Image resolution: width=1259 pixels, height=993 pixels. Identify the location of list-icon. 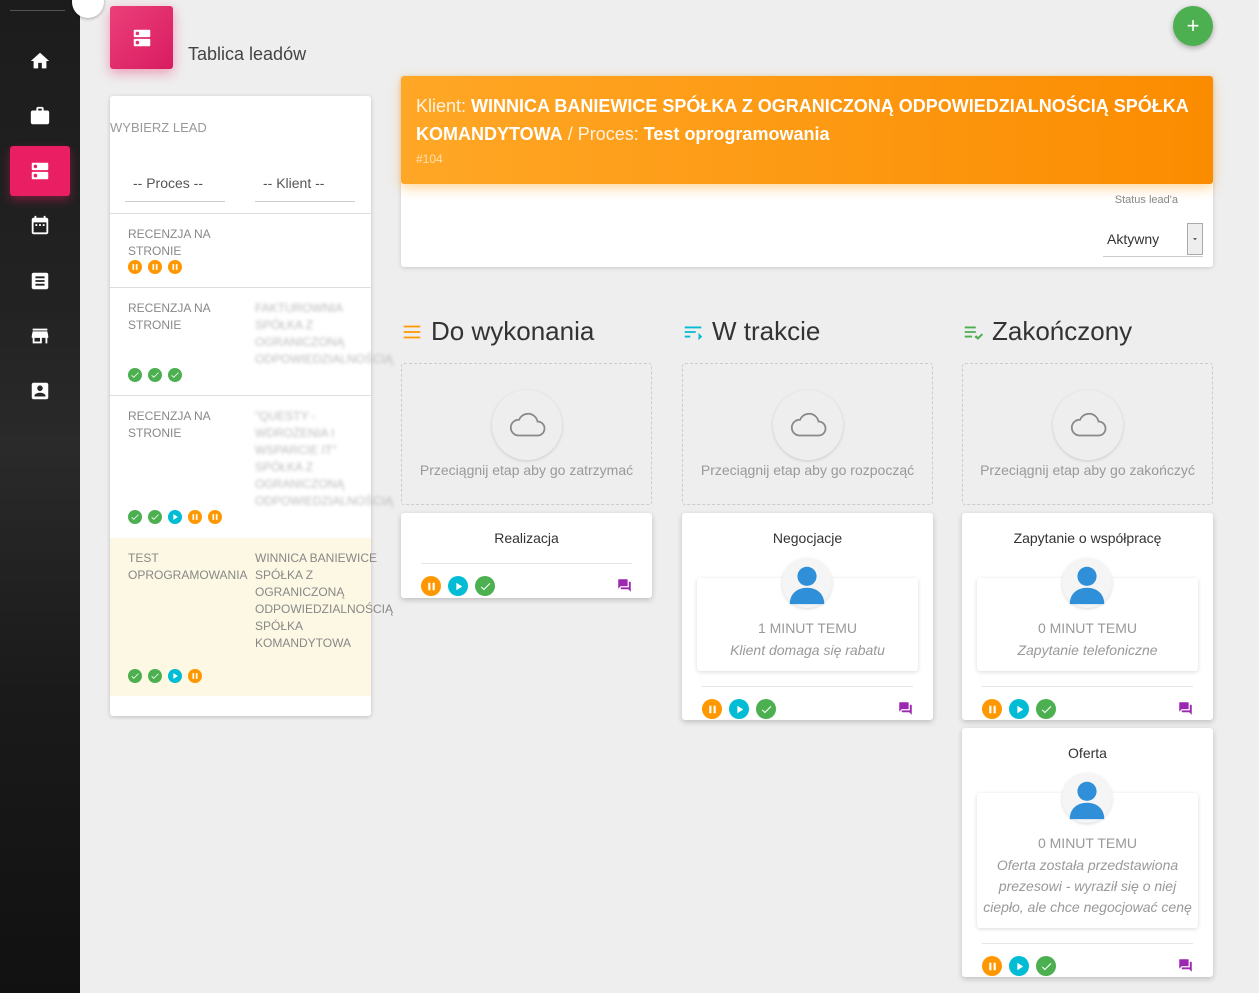
(40, 281).